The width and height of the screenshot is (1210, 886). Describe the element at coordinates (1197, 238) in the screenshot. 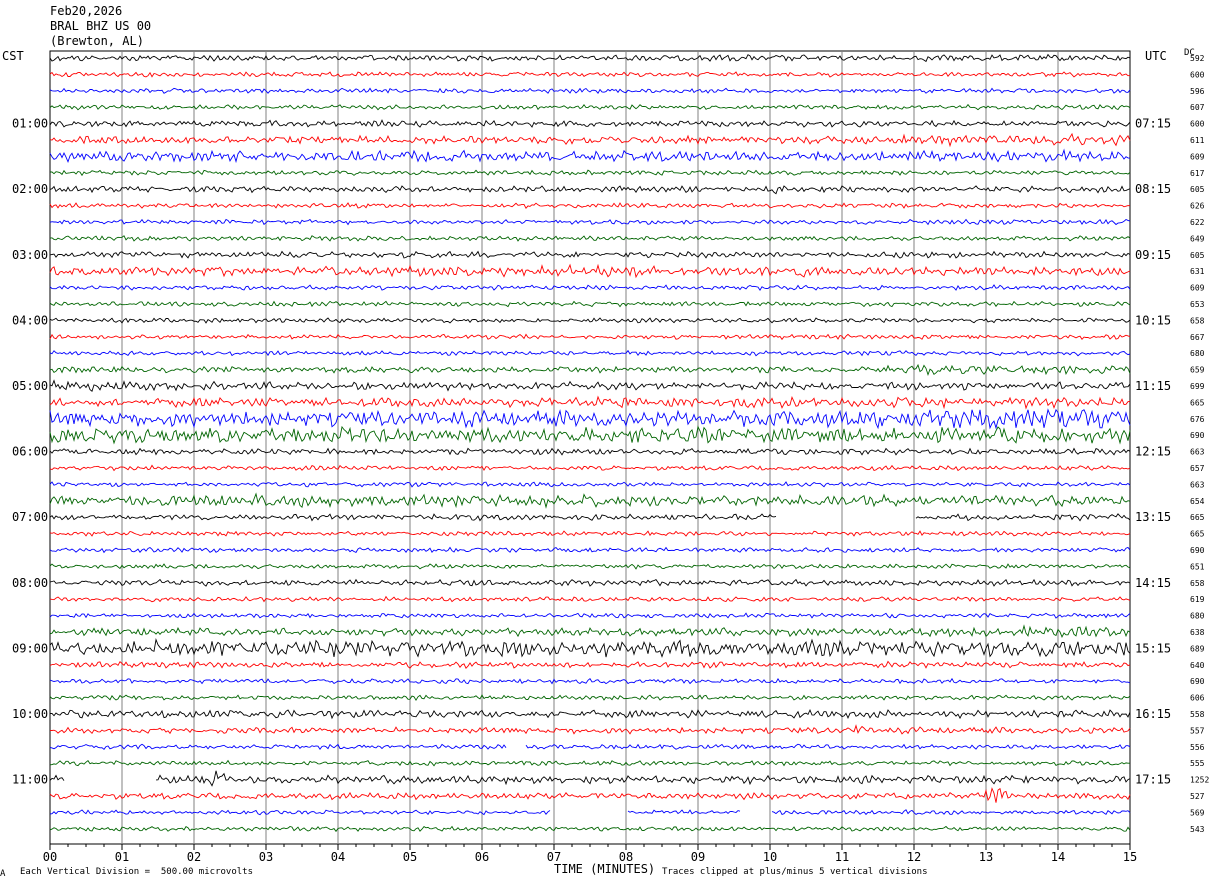

I see `dc-offset-label: 649` at that location.